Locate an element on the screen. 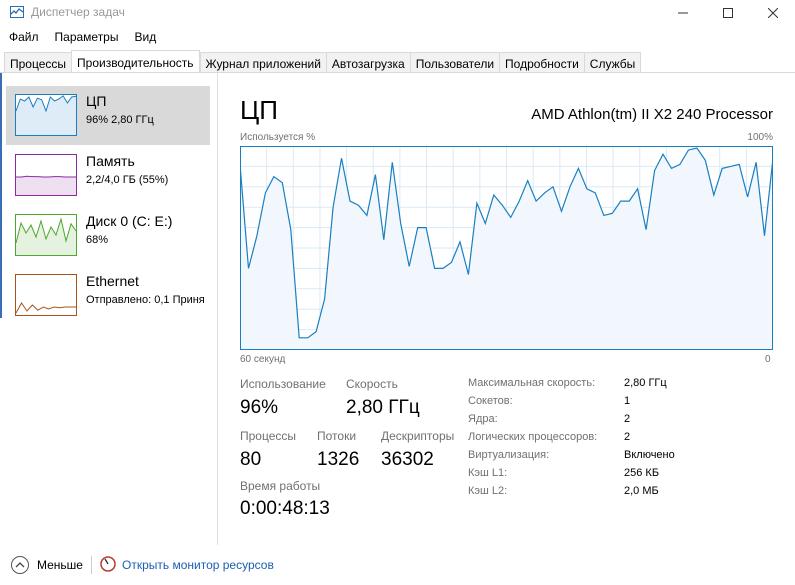 This screenshot has width=795, height=585. memory-thumbnail-graph is located at coordinates (46, 175).